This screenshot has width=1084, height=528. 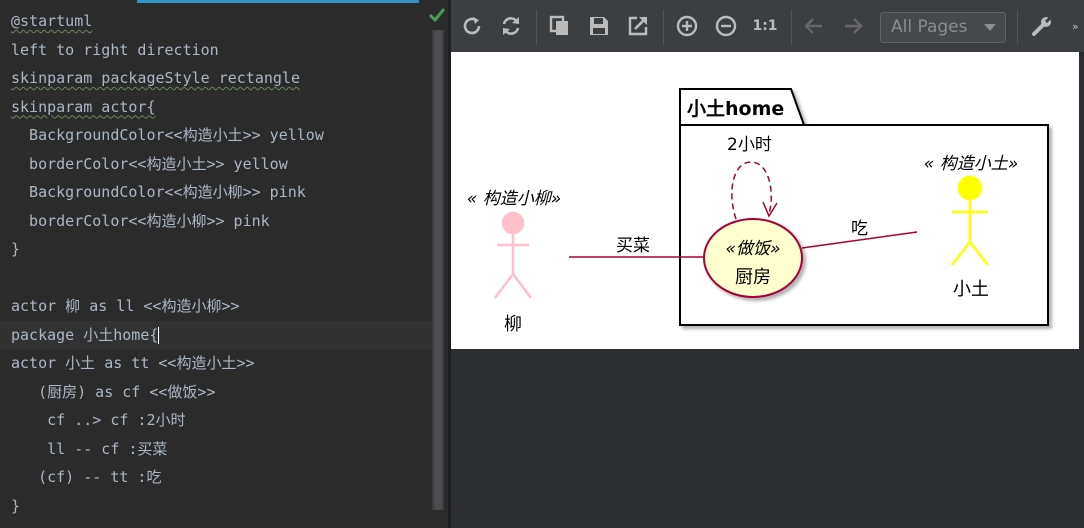 I want to click on actor-liu-stereotype: « 构造小柳», so click(x=514, y=199).